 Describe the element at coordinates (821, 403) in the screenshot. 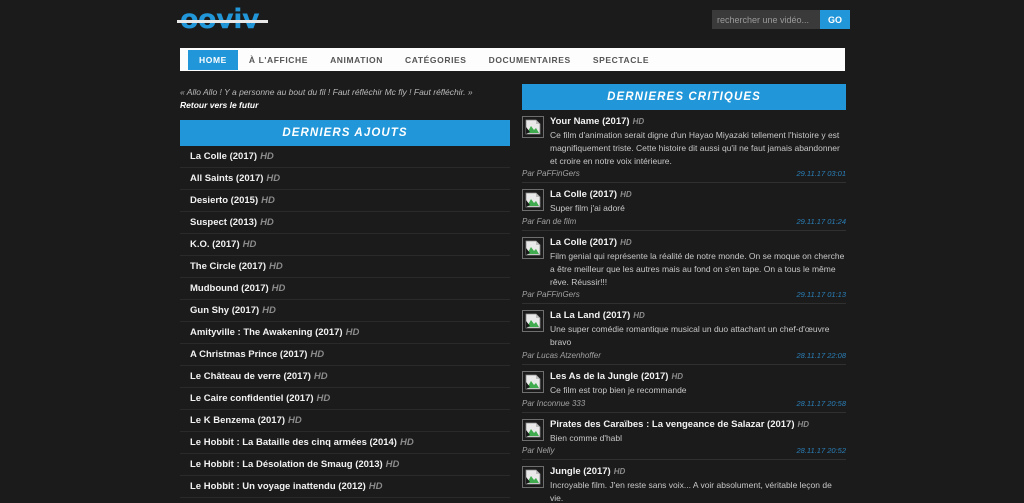

I see `review-date: 28.11.17 20:58` at that location.